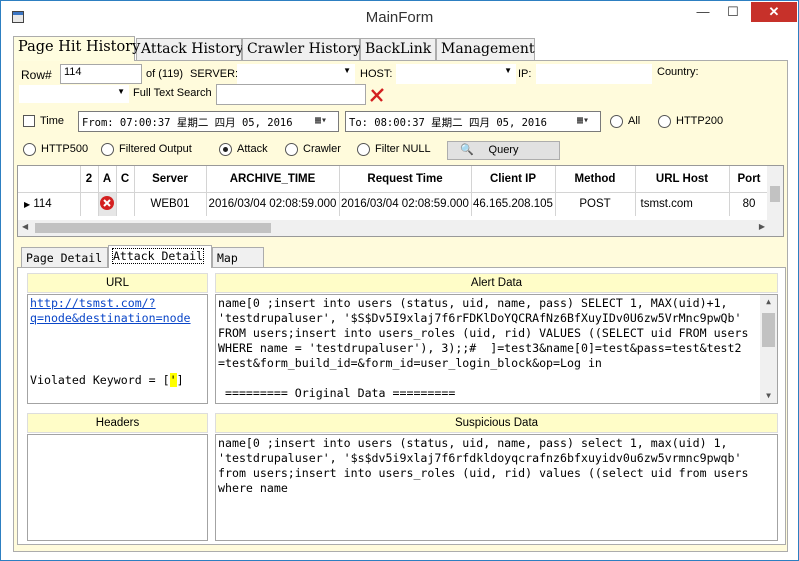  Describe the element at coordinates (273, 204) in the screenshot. I see `cell-archive-time: 2016/03/04 02:08:59.000` at that location.